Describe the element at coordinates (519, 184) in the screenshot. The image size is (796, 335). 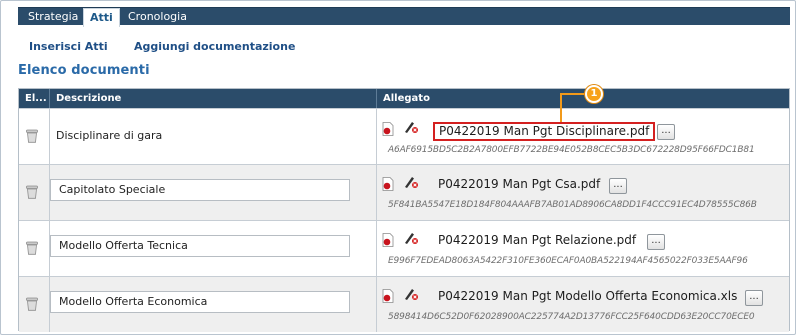
I see `attached-file-name: P0422019 Man Pgt Csa.pdf` at that location.